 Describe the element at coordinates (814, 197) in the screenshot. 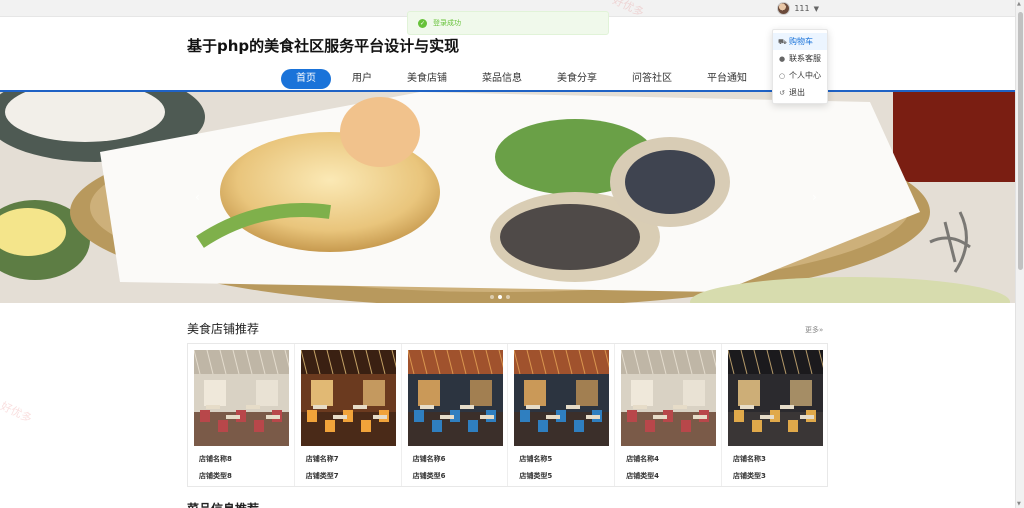

I see `carousel-next-icon: ›` at that location.